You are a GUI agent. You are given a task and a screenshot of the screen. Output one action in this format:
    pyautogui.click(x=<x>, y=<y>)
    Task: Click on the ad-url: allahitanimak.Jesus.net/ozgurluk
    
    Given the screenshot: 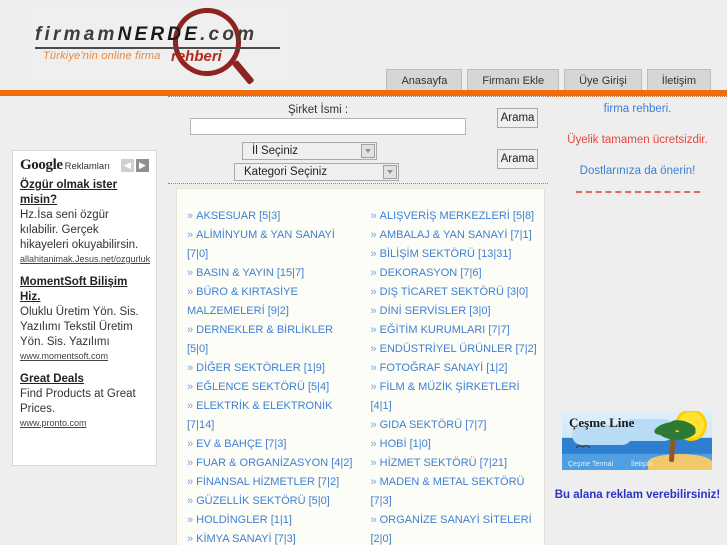 What is the action you would take?
    pyautogui.click(x=85, y=259)
    